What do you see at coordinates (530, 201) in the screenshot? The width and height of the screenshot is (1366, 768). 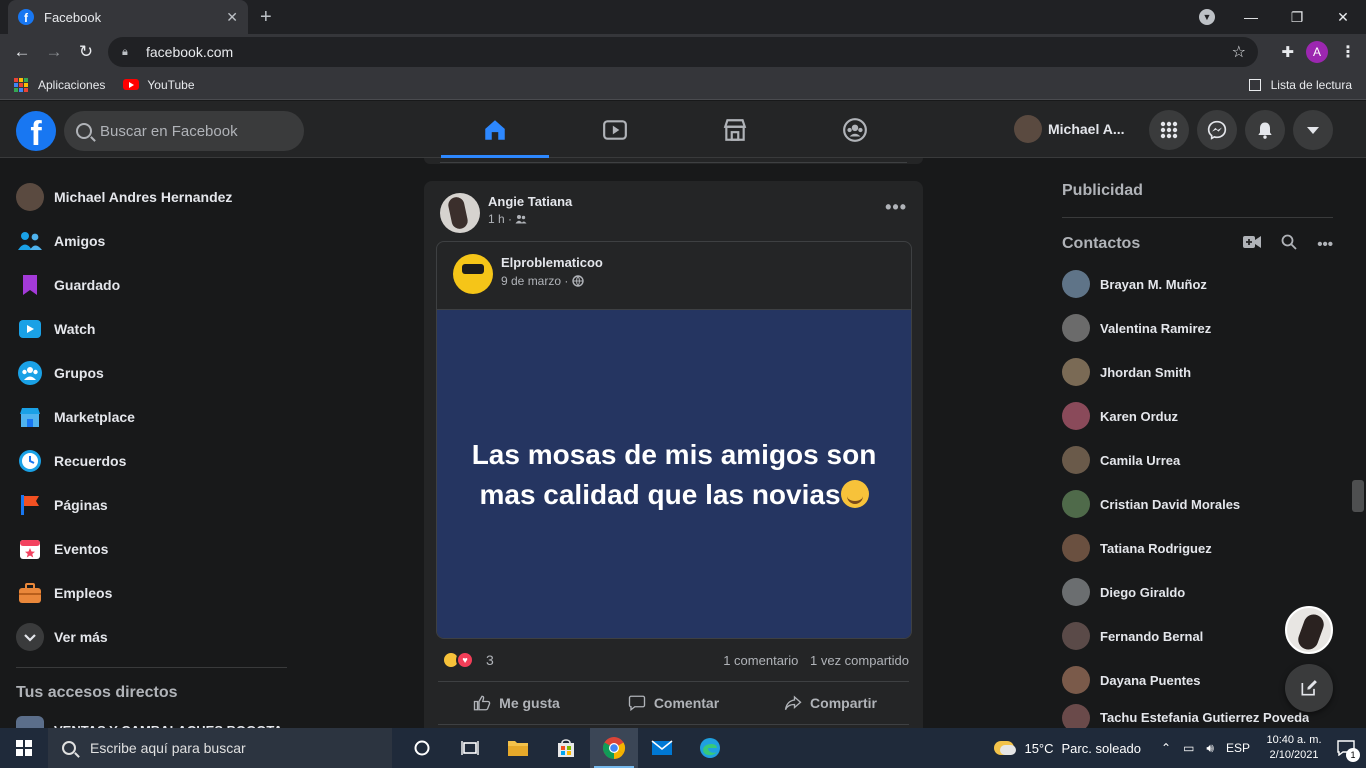 I see `post-author-name: Angie Tatiana` at bounding box center [530, 201].